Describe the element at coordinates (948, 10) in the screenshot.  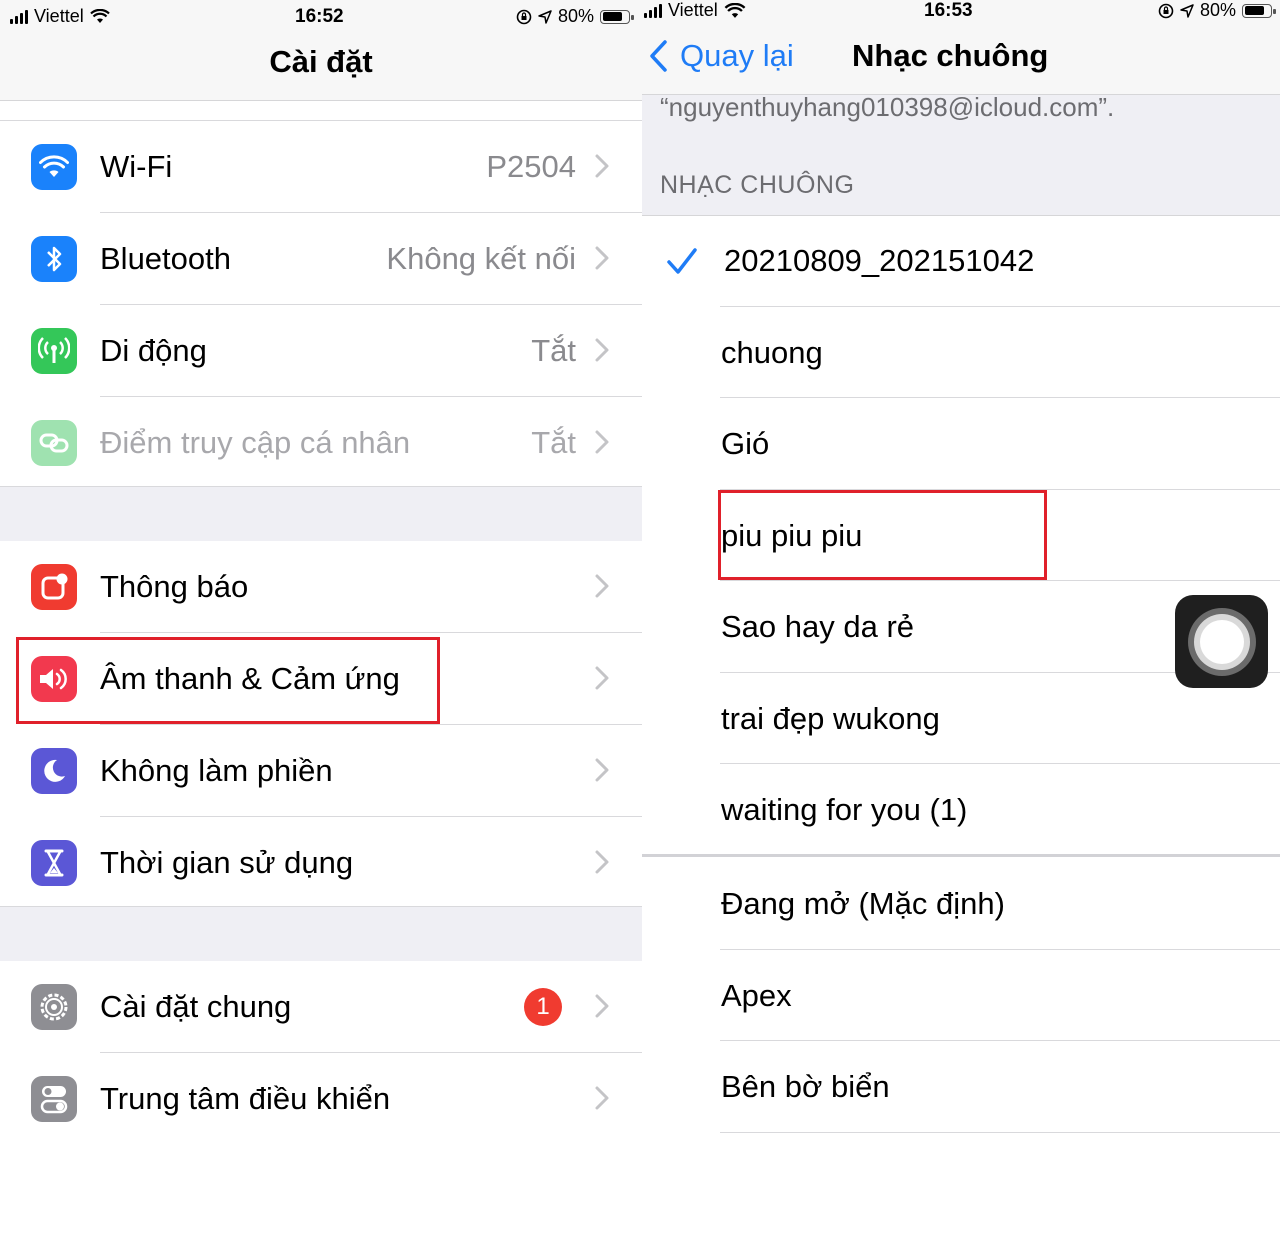
I see `clock: 16:53` at that location.